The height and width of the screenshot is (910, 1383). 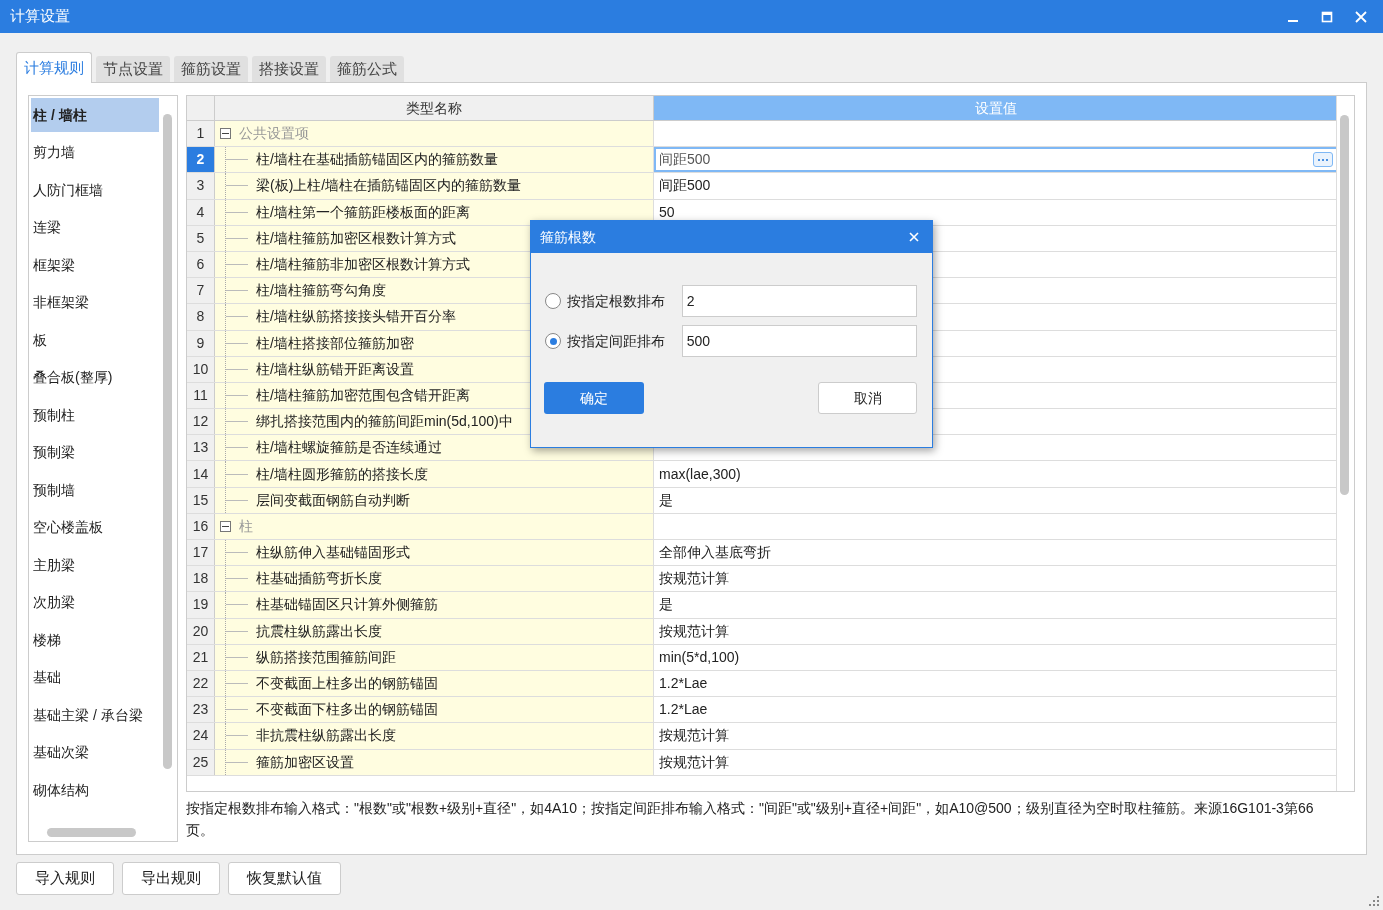 What do you see at coordinates (201, 238) in the screenshot?
I see `row-number: 5` at bounding box center [201, 238].